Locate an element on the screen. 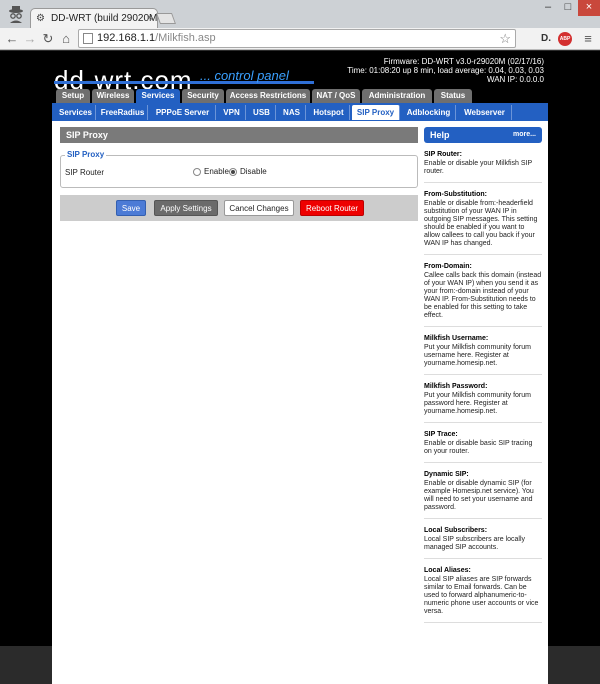 This screenshot has width=600, height=684. help-item-title: Dynamic SIP: is located at coordinates (446, 474).